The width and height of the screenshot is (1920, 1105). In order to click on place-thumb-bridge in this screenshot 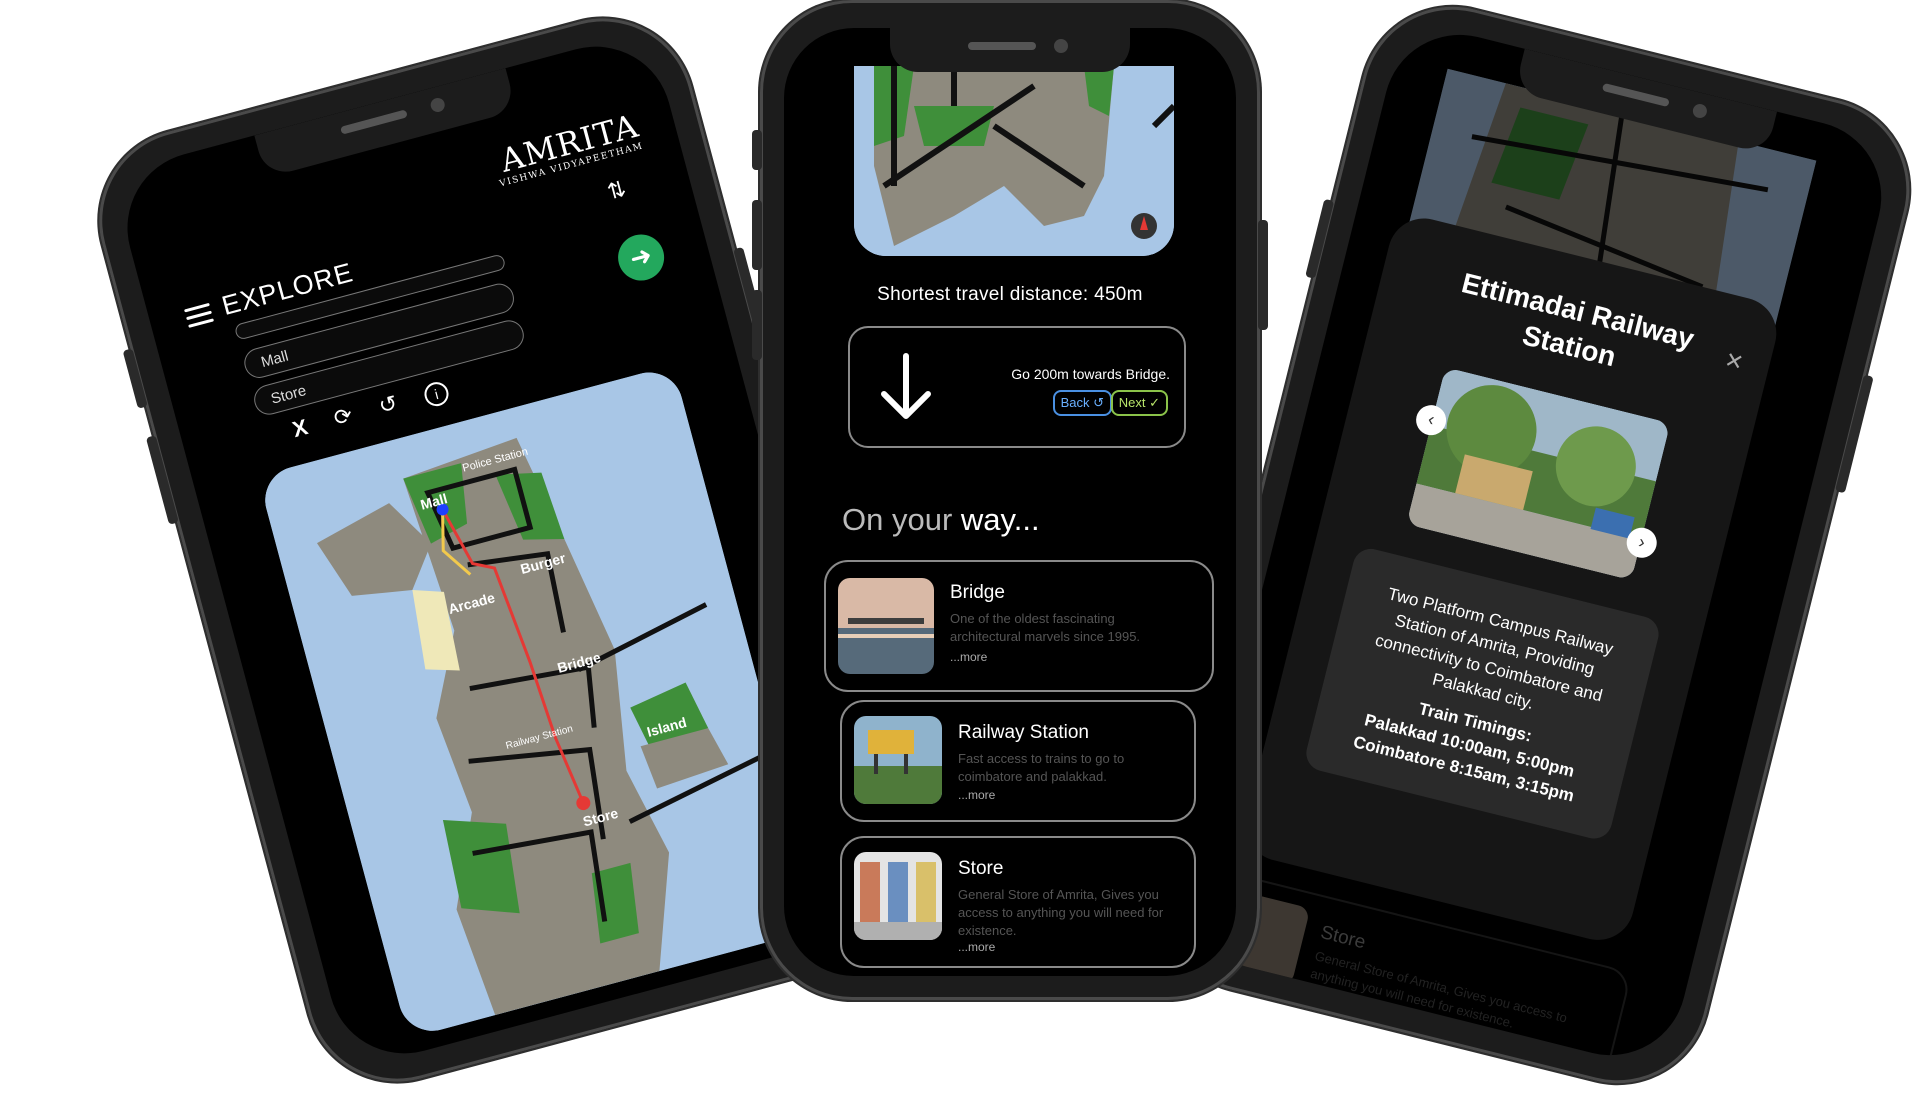, I will do `click(886, 626)`.